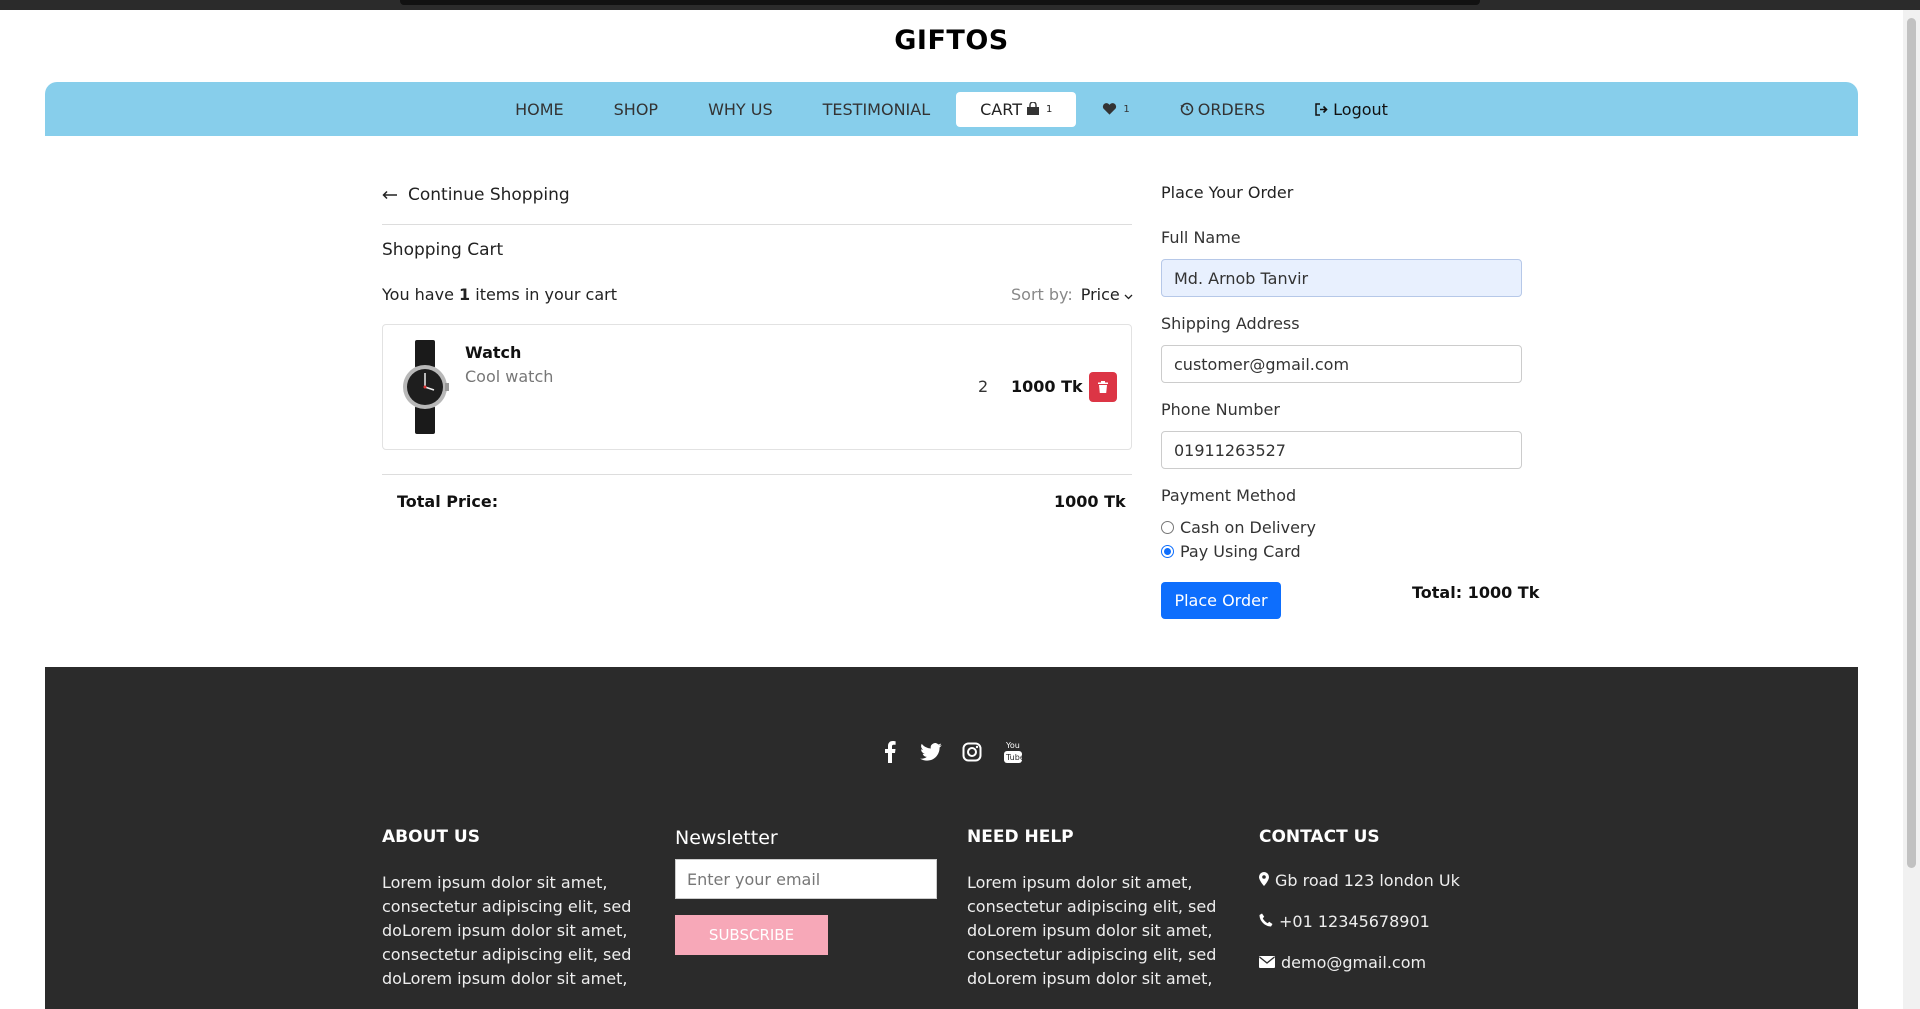  I want to click on place-order-button: Place Order, so click(1221, 600).